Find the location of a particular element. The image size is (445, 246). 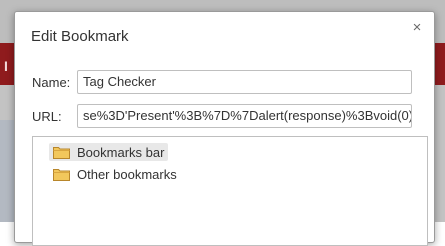

tree-item-label: Bookmarks bar is located at coordinates (121, 152).